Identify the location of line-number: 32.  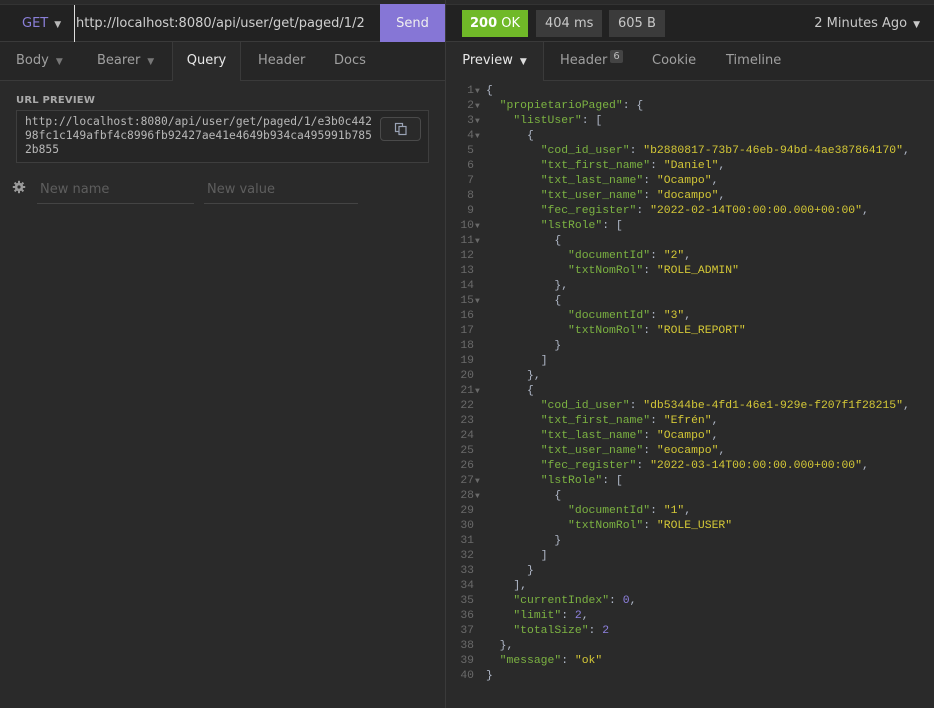
(467, 556).